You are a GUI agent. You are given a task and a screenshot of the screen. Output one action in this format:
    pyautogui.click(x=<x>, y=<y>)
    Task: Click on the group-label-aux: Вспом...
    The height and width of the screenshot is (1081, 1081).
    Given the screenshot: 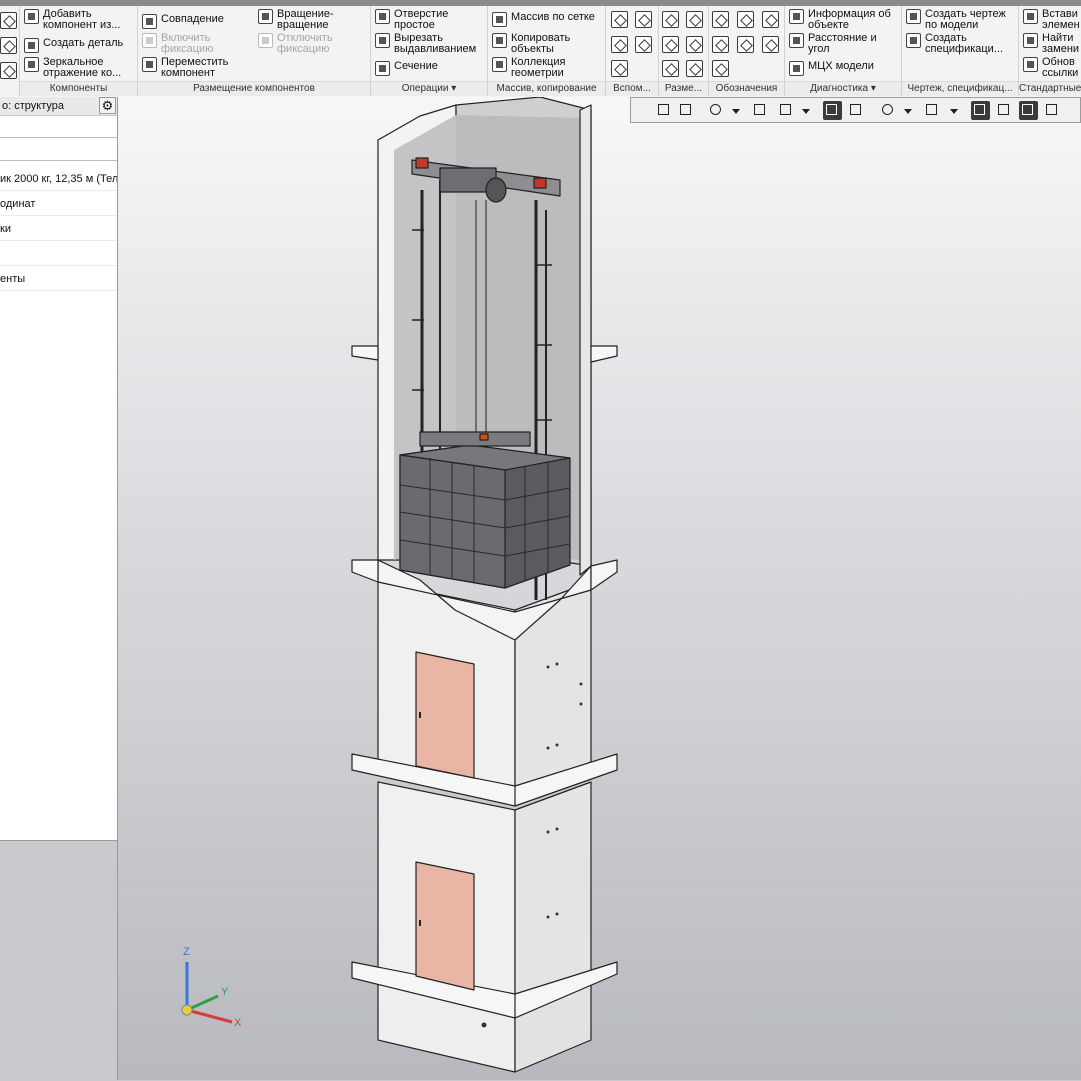 What is the action you would take?
    pyautogui.click(x=632, y=88)
    